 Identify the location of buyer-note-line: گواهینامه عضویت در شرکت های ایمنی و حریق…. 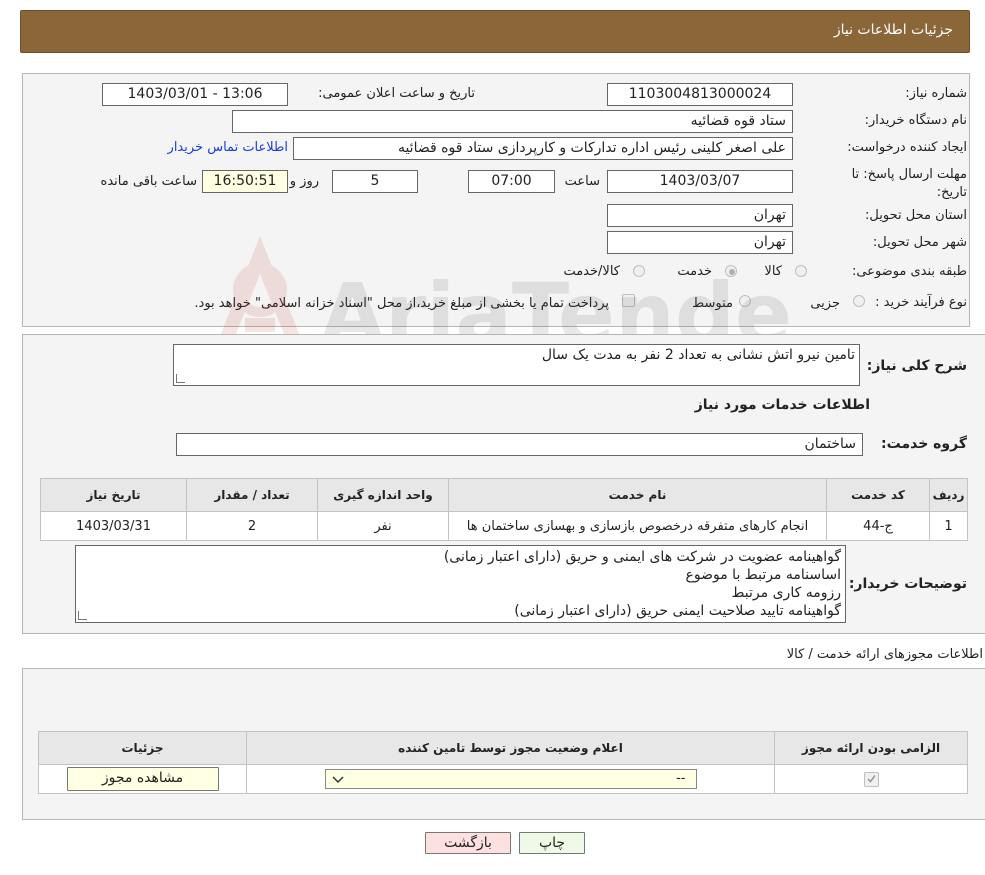
(642, 557).